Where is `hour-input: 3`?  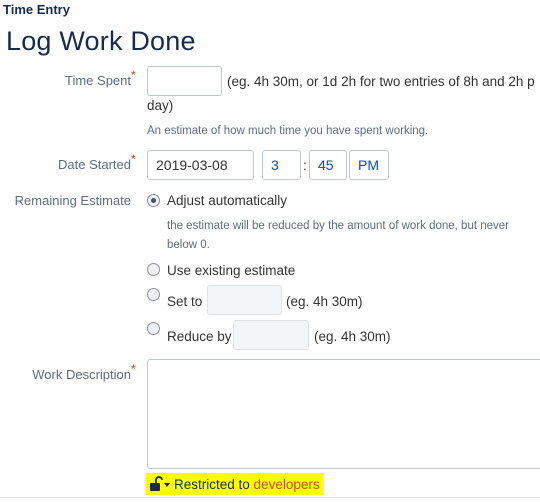 hour-input: 3 is located at coordinates (281, 165).